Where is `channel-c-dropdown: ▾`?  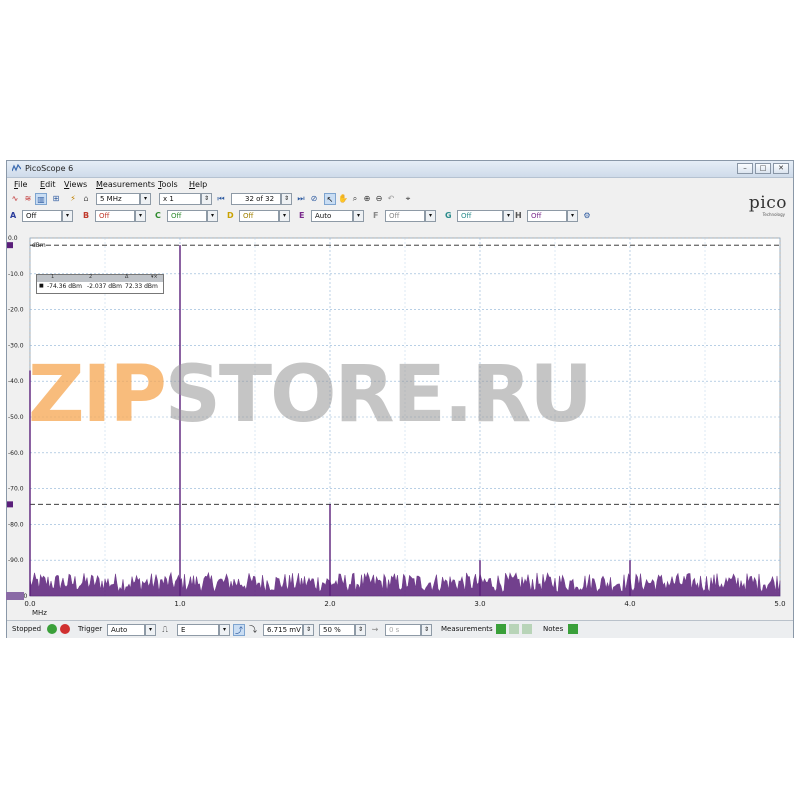 channel-c-dropdown: ▾ is located at coordinates (212, 216).